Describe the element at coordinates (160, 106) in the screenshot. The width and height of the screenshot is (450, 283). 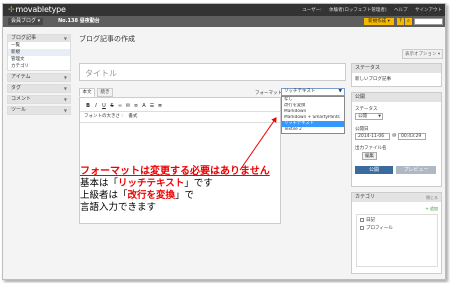
I see `numbered-list-icon: ≣` at that location.